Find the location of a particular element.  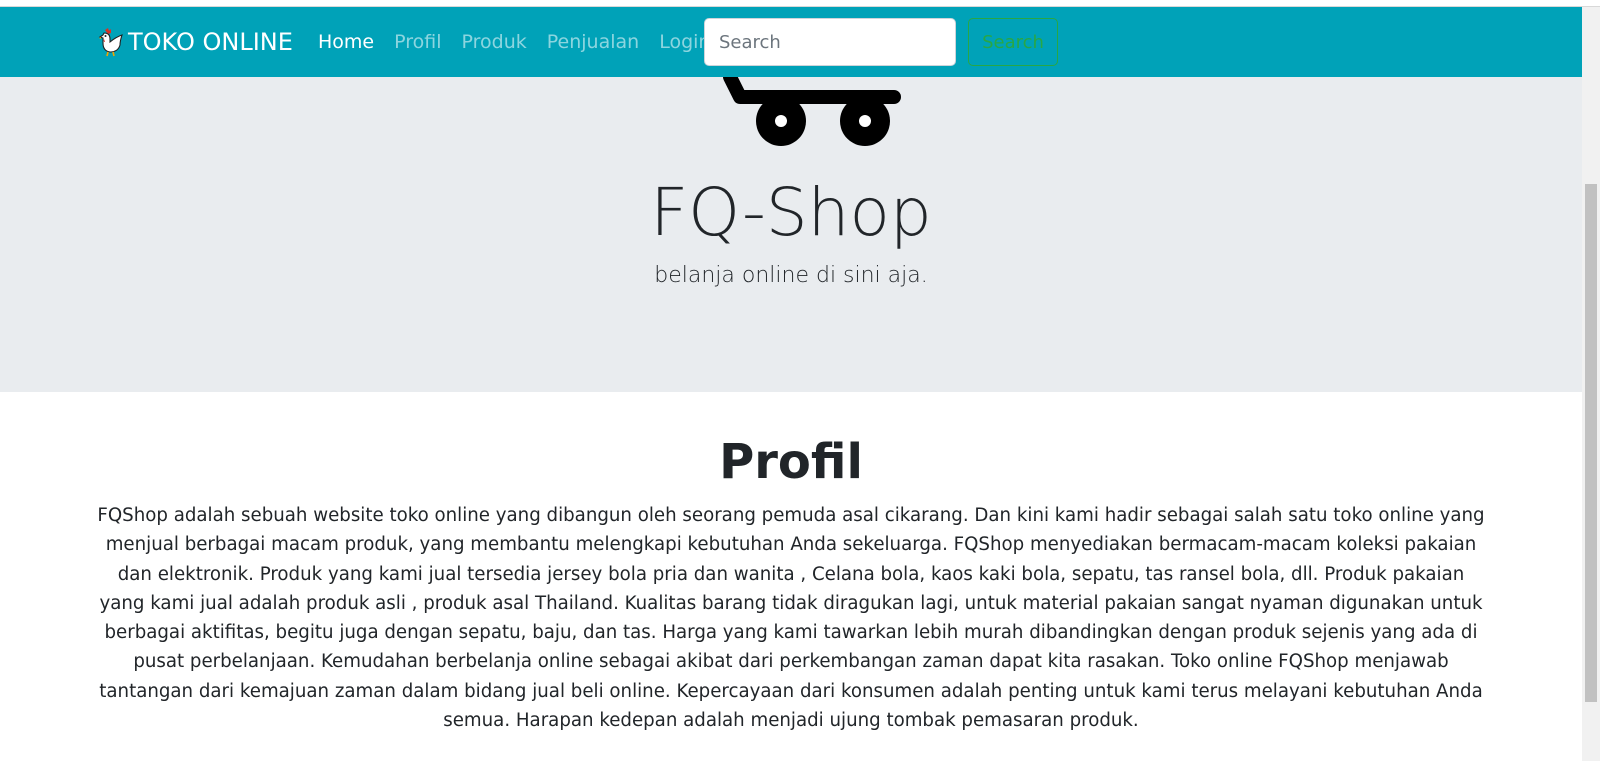

nav-link-produk: Produk is located at coordinates (494, 42).